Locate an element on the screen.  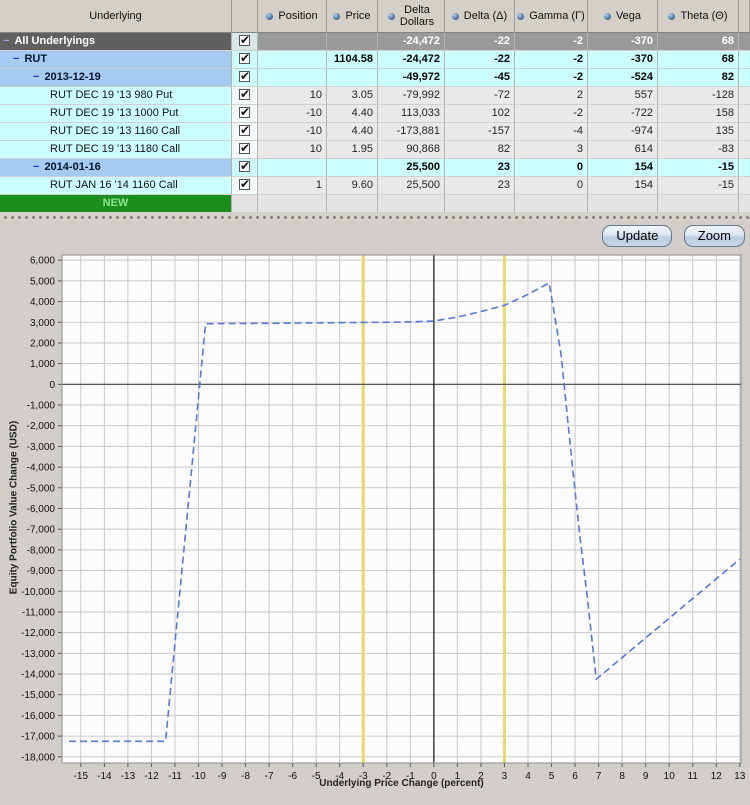
underlying-label: − All Underlyings is located at coordinates (116, 42).